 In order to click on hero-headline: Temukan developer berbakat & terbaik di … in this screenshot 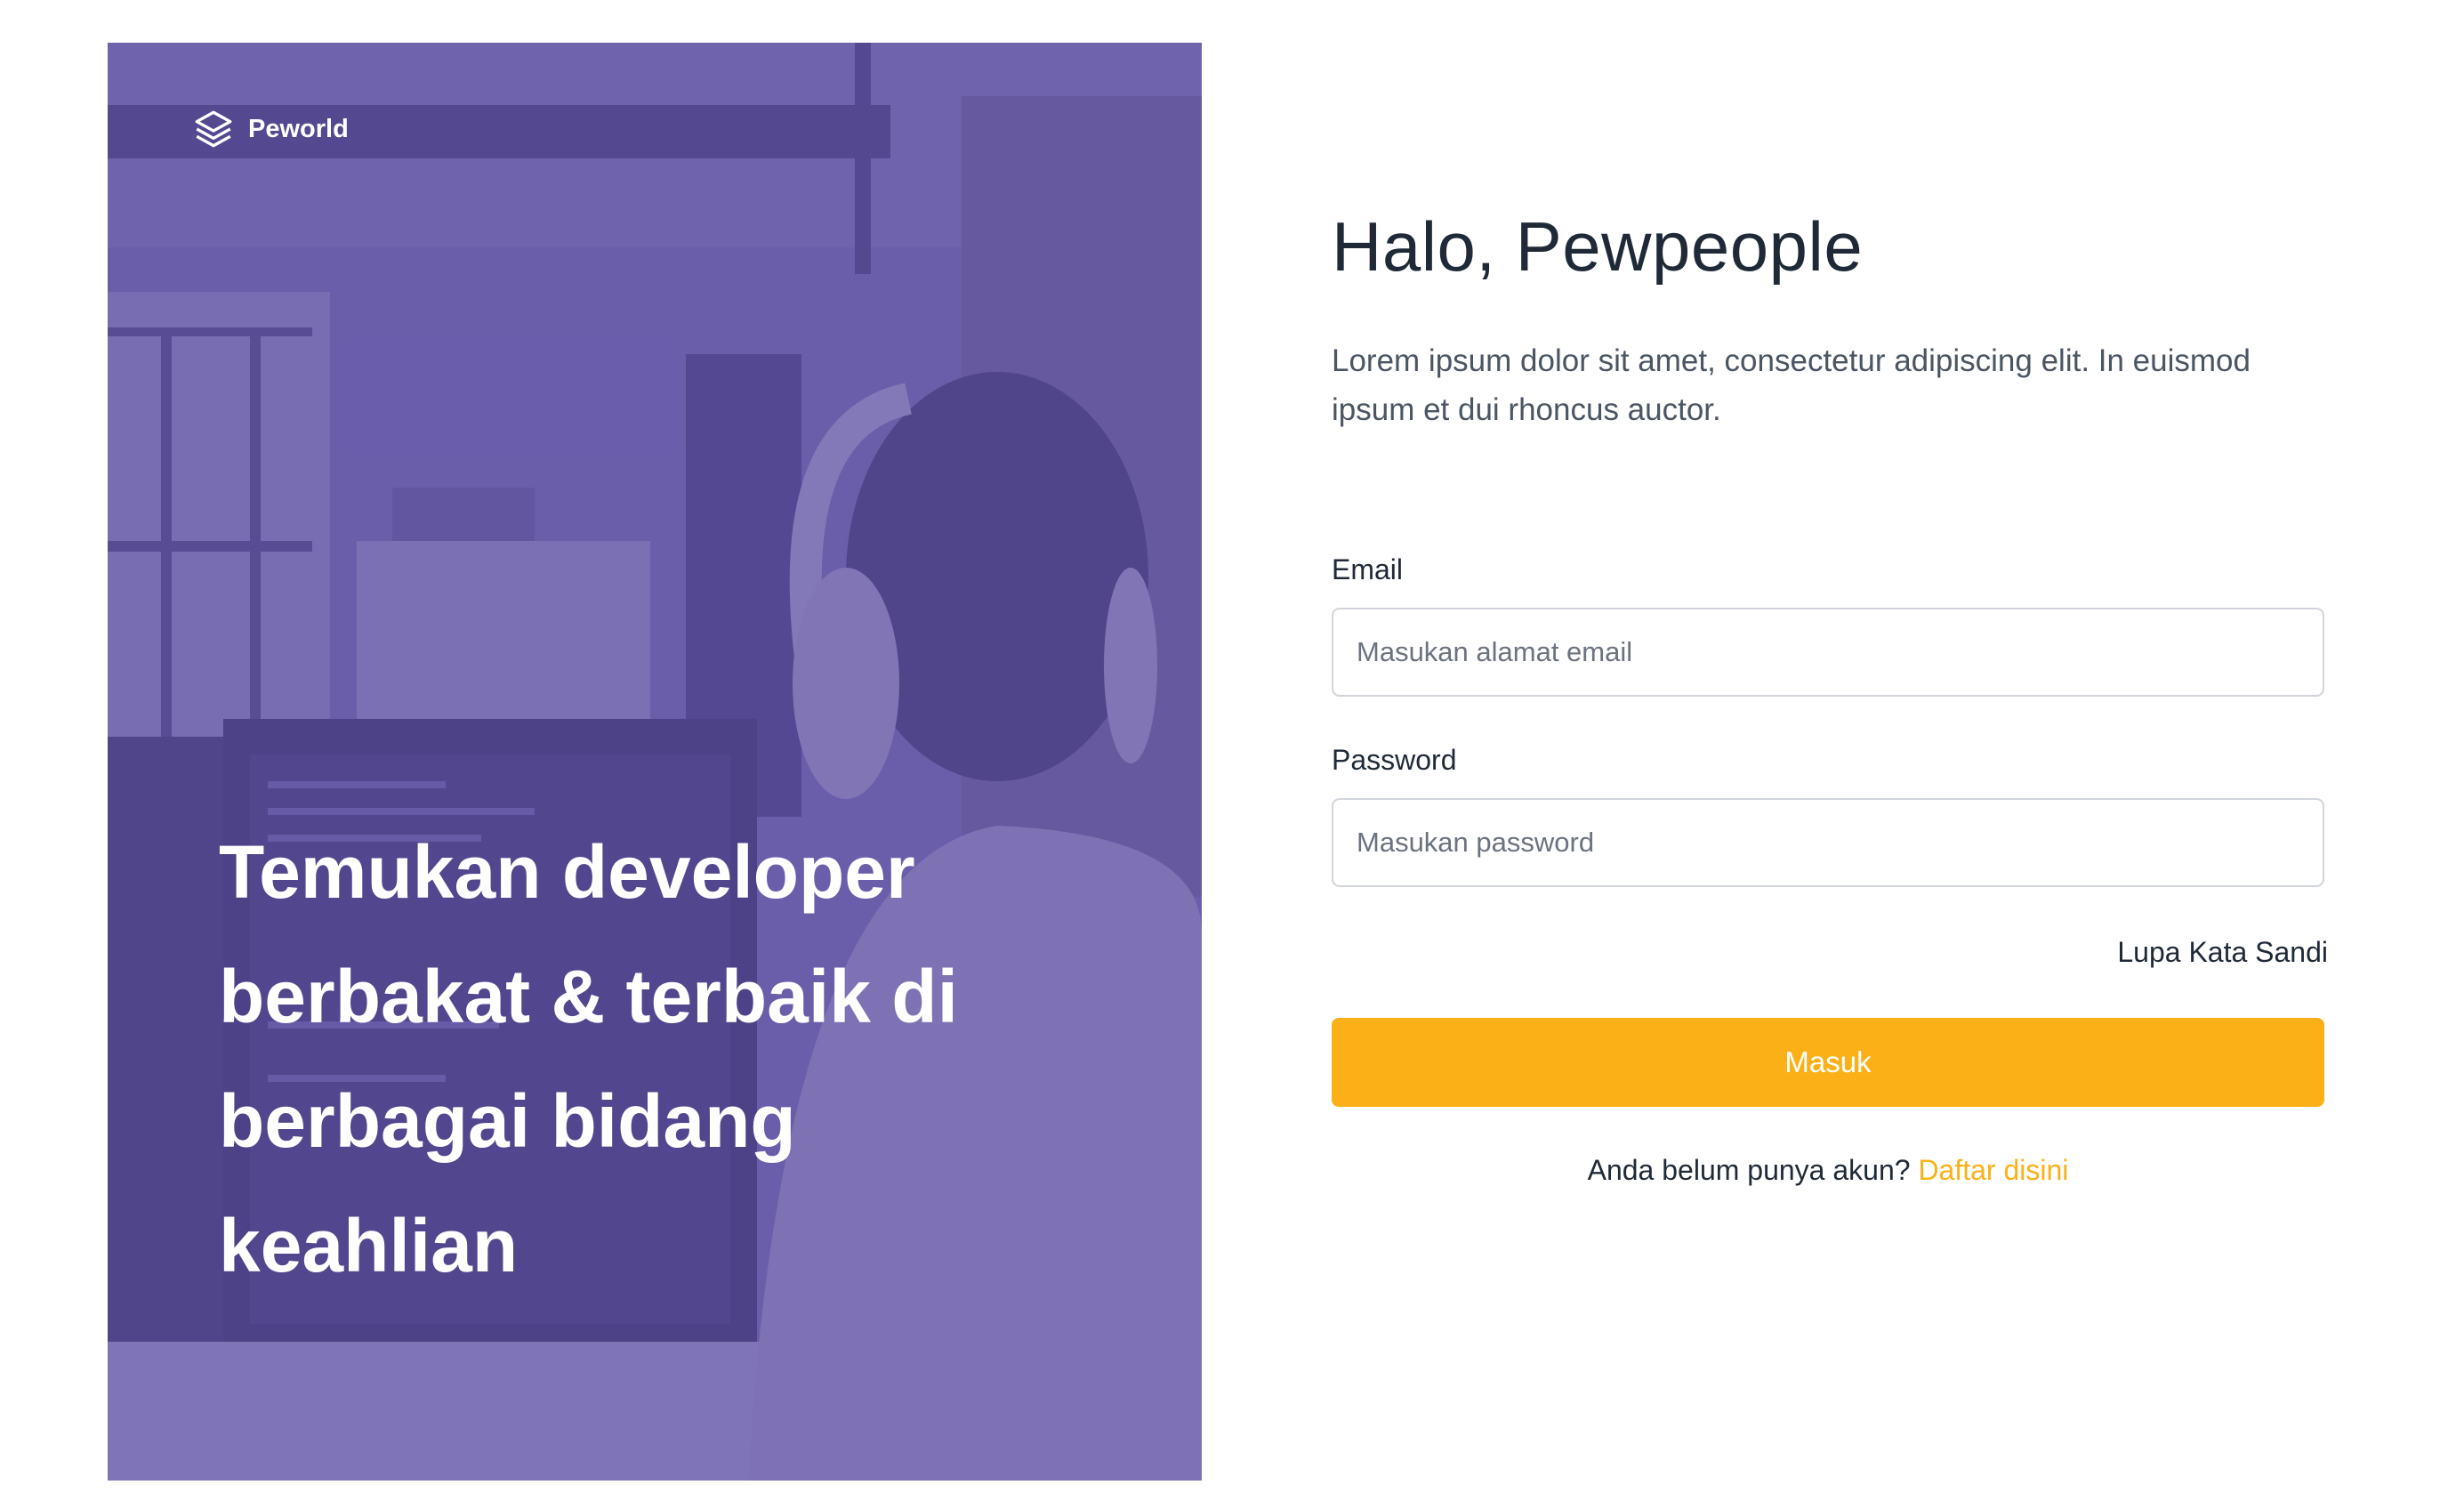, I will do `click(588, 1058)`.